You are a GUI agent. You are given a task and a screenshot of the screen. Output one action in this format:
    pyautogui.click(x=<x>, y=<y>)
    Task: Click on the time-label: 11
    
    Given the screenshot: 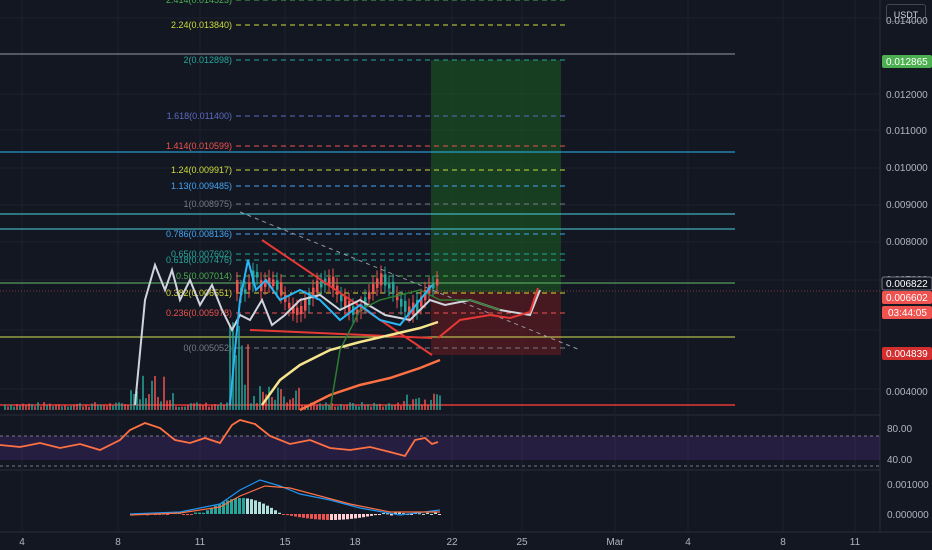 What is the action you would take?
    pyautogui.click(x=200, y=542)
    